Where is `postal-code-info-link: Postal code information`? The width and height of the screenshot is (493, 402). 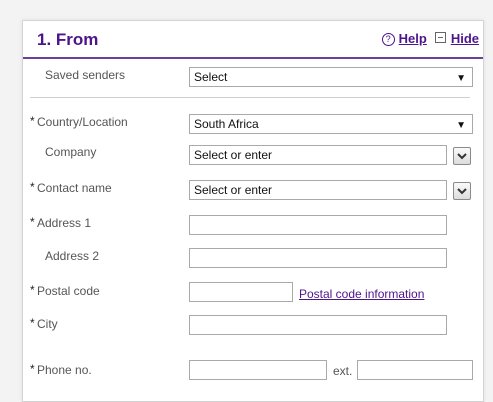
postal-code-info-link: Postal code information is located at coordinates (361, 294).